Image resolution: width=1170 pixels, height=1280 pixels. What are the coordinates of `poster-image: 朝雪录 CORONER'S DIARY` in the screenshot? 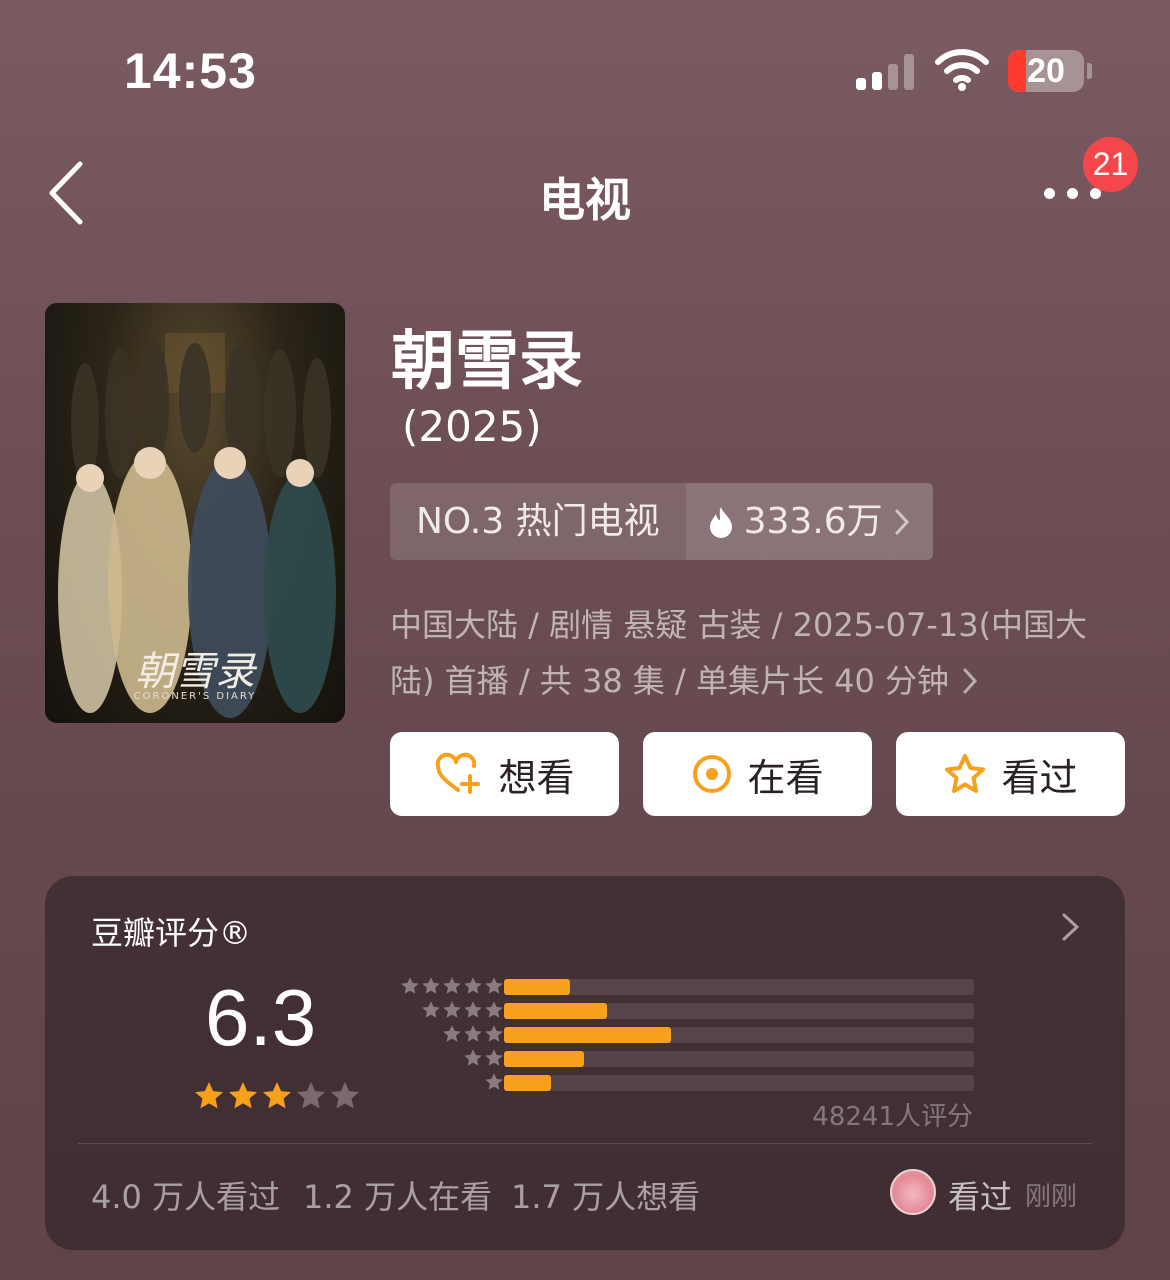 It's located at (195, 513).